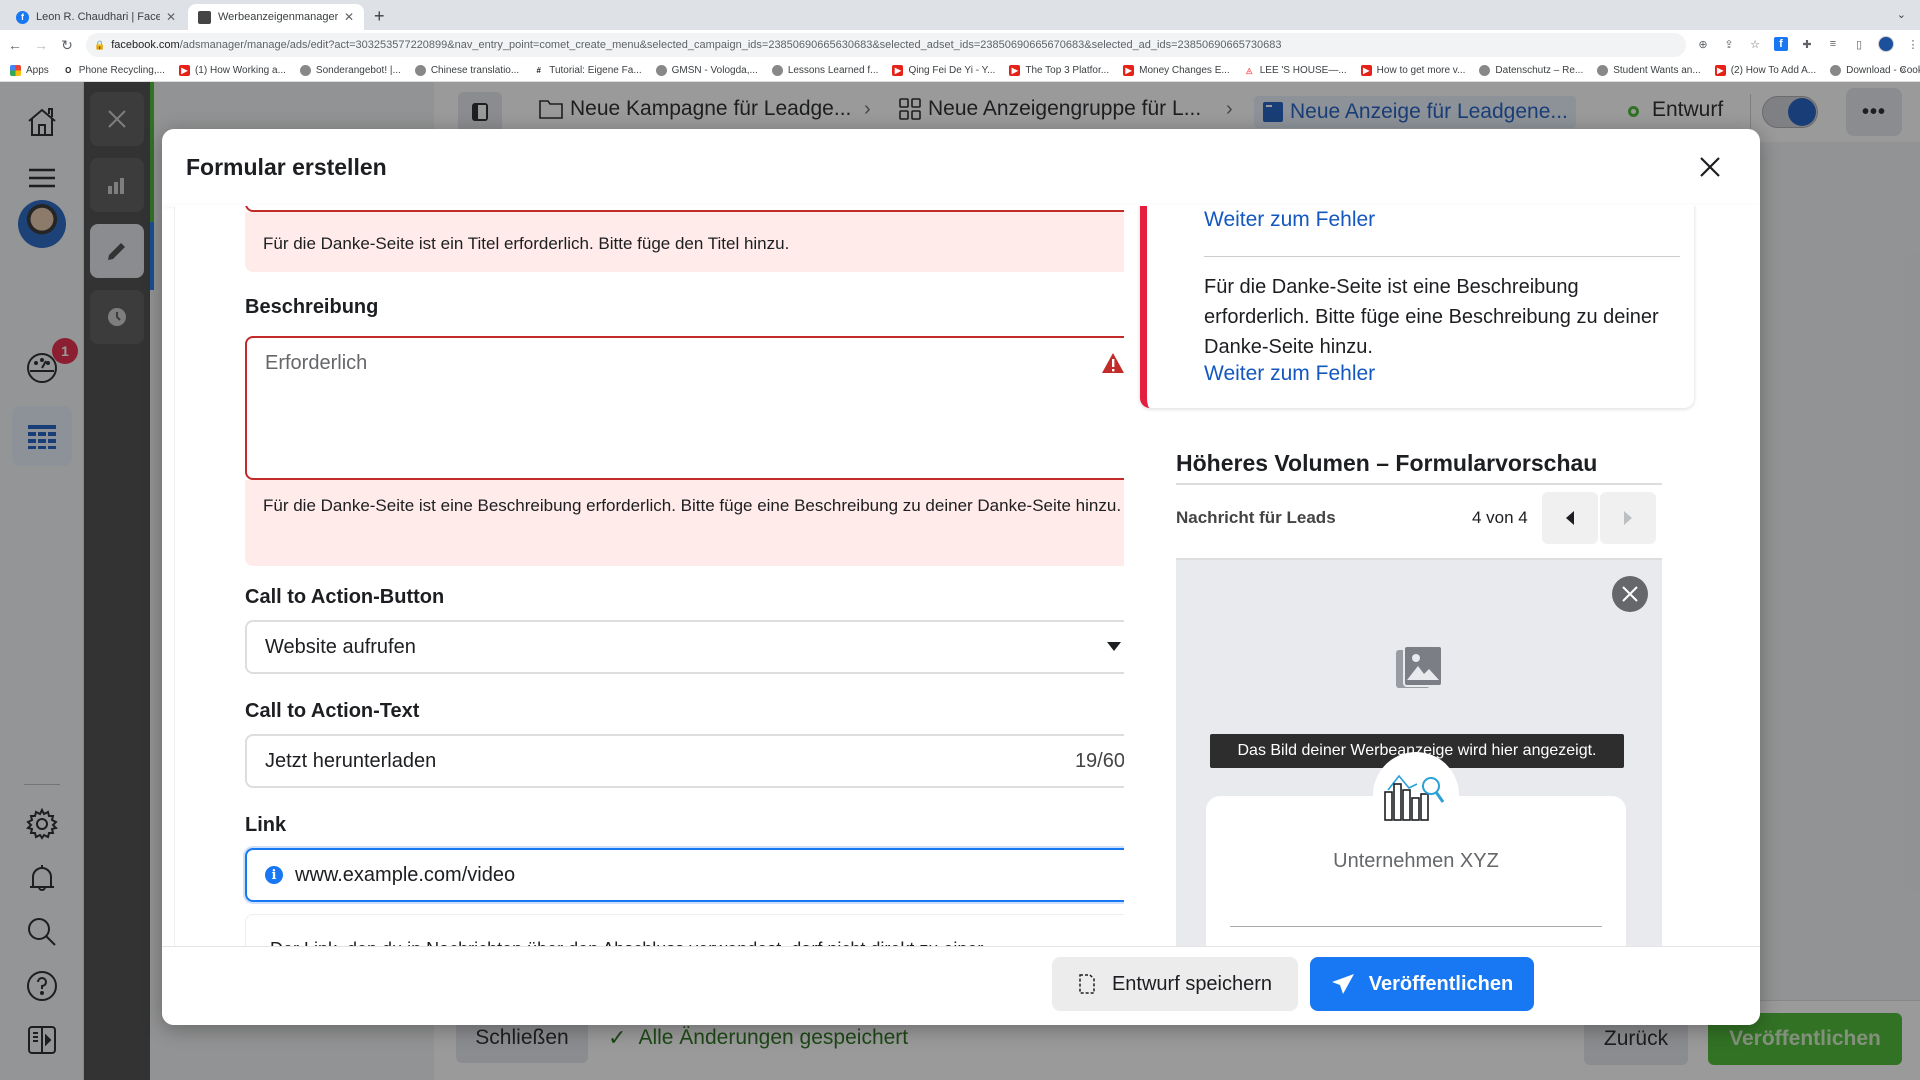  I want to click on browser-menu-icon: ⋮, so click(1913, 44).